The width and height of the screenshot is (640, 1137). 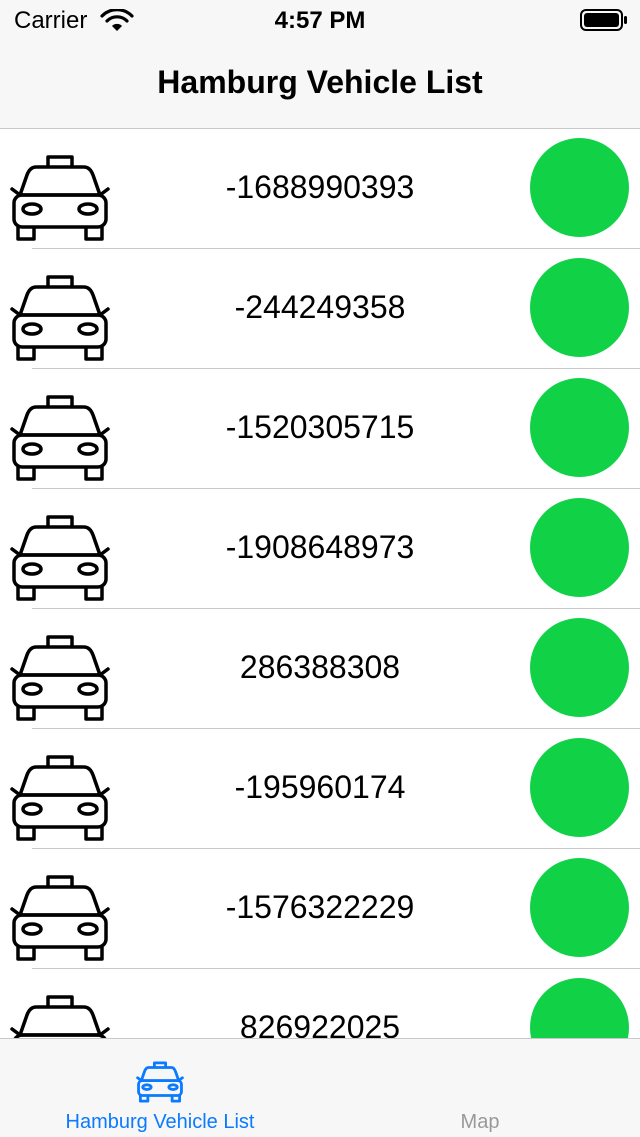 I want to click on navigation-bar: Hamburg Vehicle List, so click(x=320, y=84).